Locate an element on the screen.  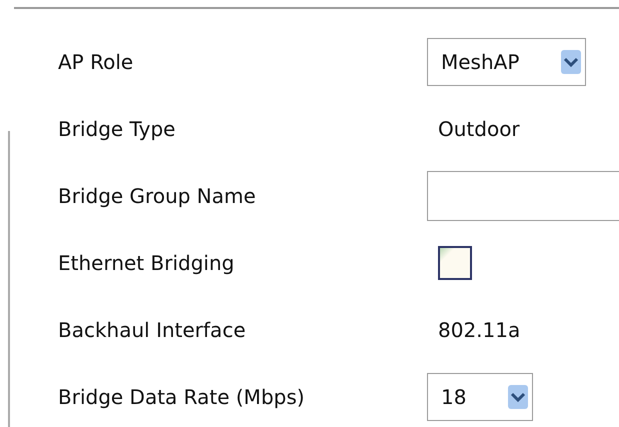
checkbox is located at coordinates (455, 263).